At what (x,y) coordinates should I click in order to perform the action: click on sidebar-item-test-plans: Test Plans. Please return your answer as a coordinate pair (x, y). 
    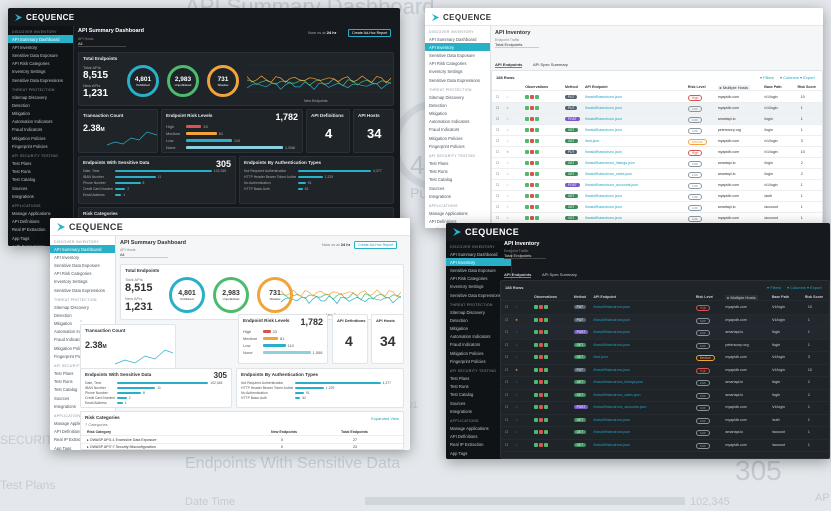
    Looking at the image, I should click on (40, 163).